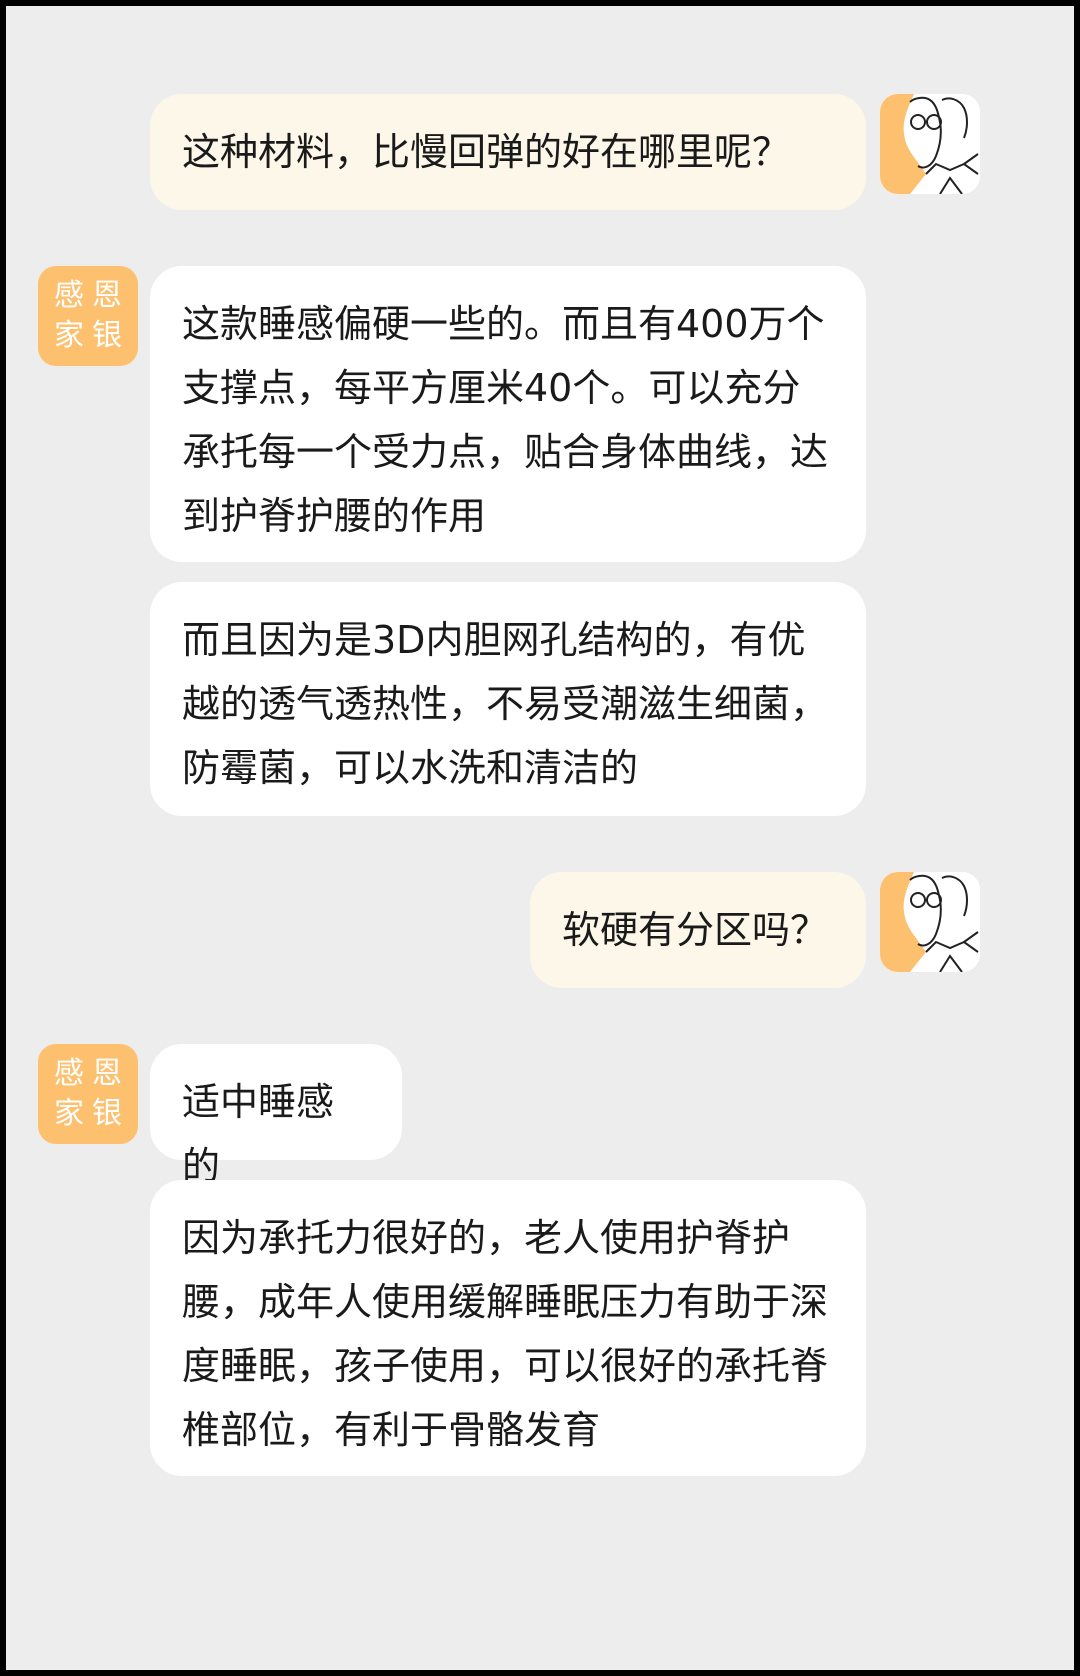 The width and height of the screenshot is (1080, 1676). I want to click on message-bubble-sent: 这种材料，比慢回弹的好在哪里呢？, so click(508, 152).